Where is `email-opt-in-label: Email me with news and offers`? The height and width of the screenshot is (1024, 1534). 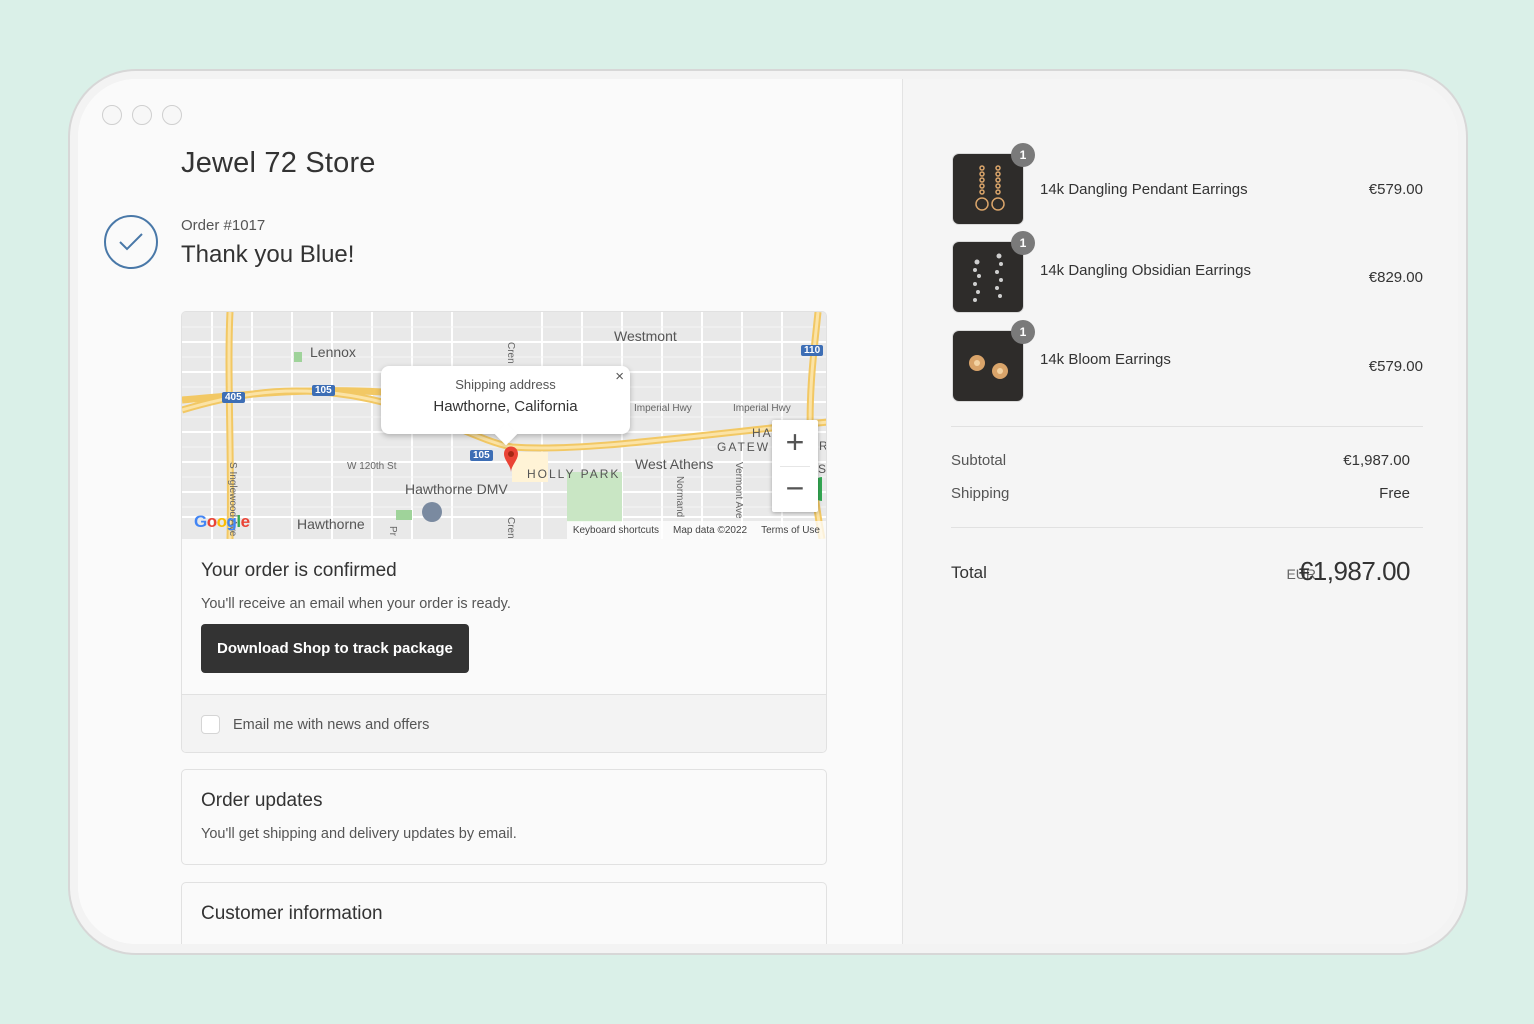
email-opt-in-label: Email me with news and offers is located at coordinates (331, 725).